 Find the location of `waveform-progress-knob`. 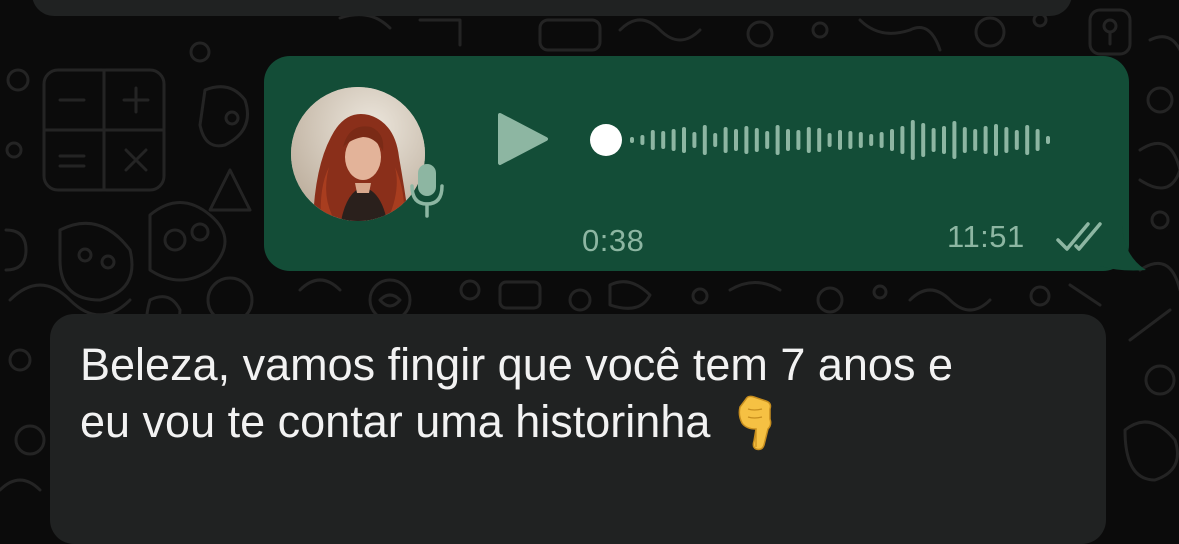

waveform-progress-knob is located at coordinates (606, 140).